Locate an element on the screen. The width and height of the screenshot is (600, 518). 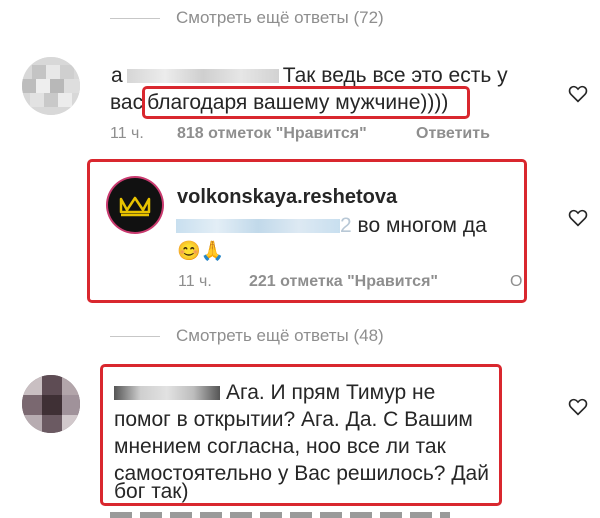
reply-time: 11 ч. is located at coordinates (195, 281).